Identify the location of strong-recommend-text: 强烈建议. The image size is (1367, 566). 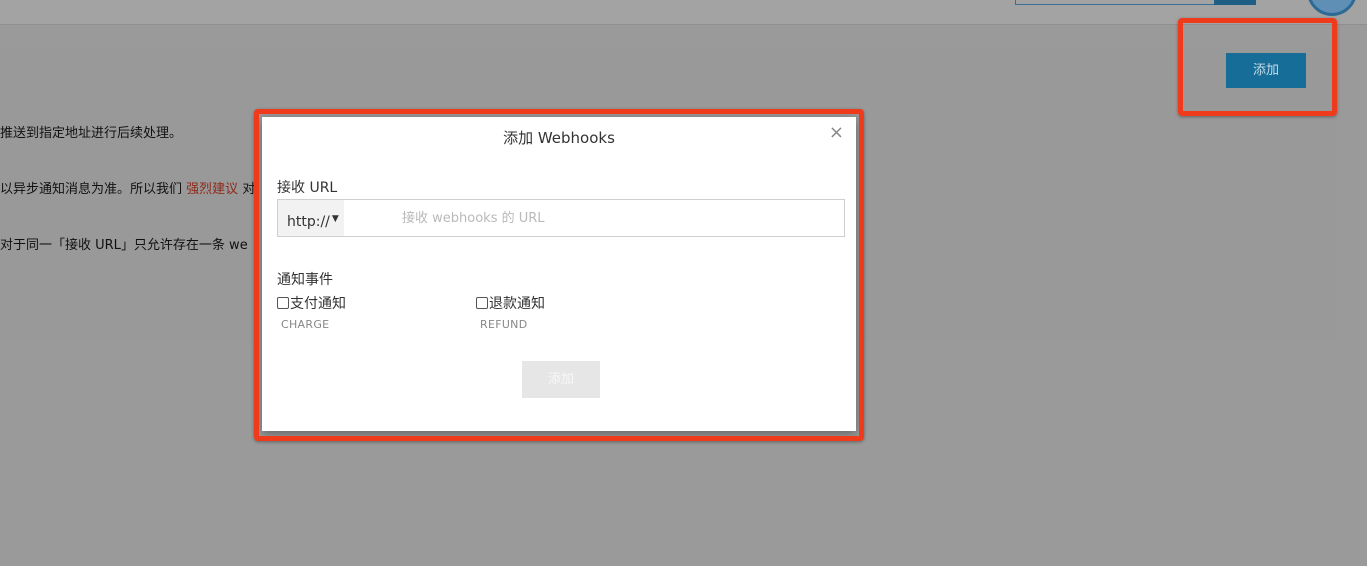
(212, 189).